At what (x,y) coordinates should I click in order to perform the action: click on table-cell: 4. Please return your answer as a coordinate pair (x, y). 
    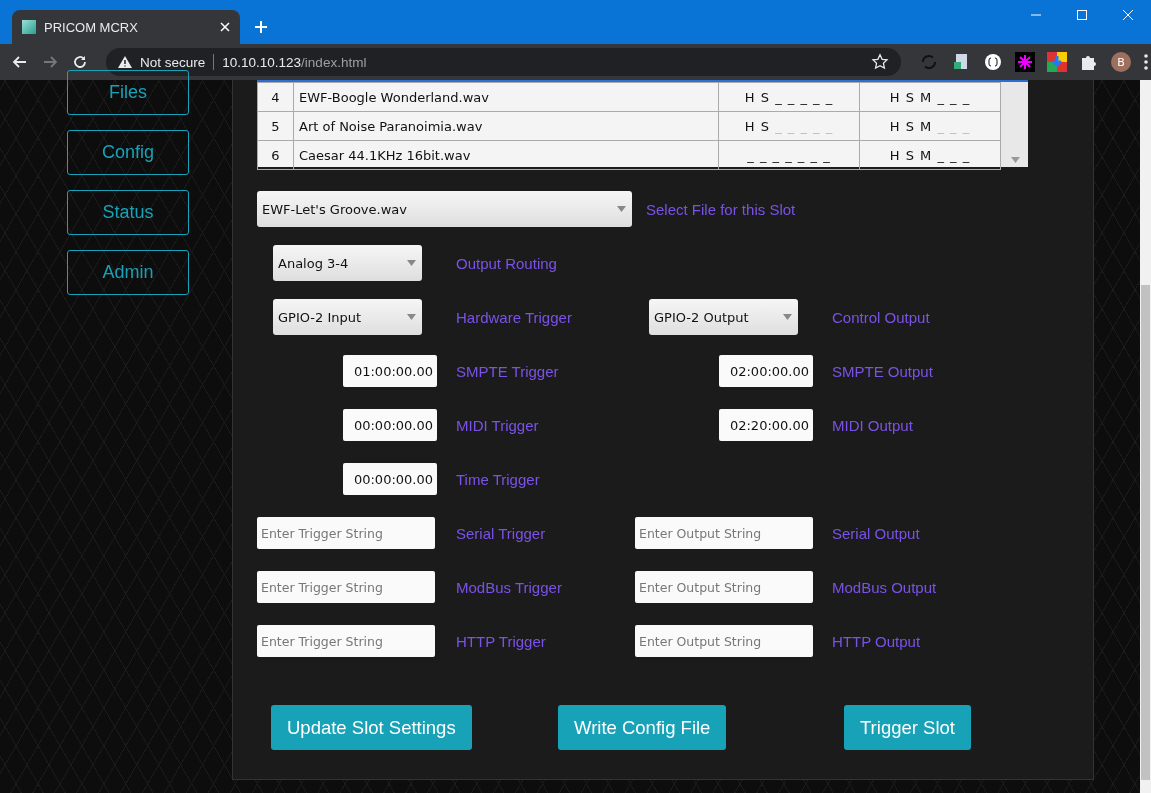
    Looking at the image, I should click on (275, 97).